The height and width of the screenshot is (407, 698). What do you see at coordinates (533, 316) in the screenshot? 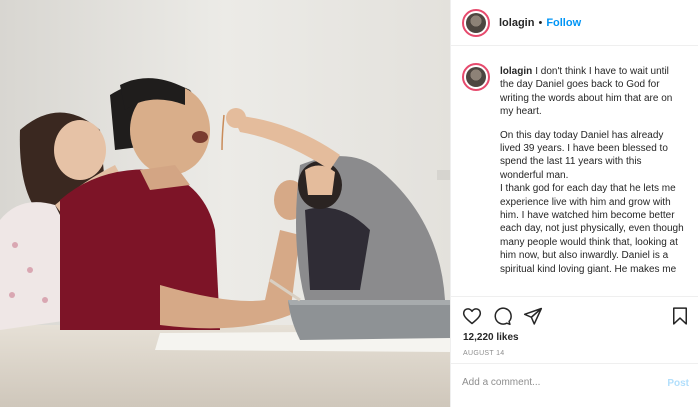
I see `share-icon` at bounding box center [533, 316].